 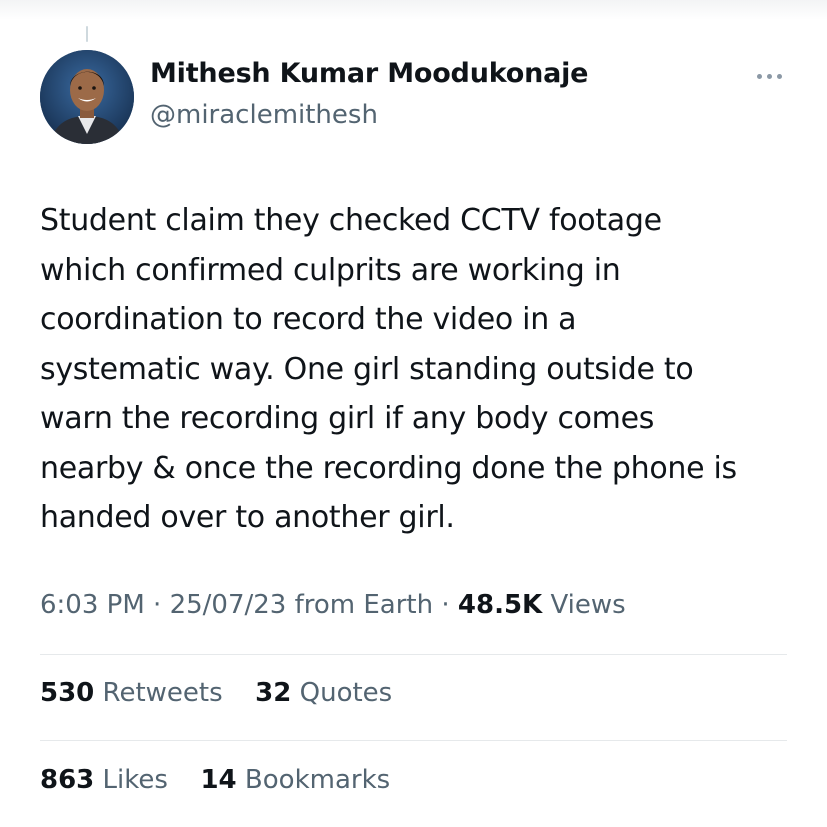 I want to click on bookmarks-count: 14, so click(x=218, y=780).